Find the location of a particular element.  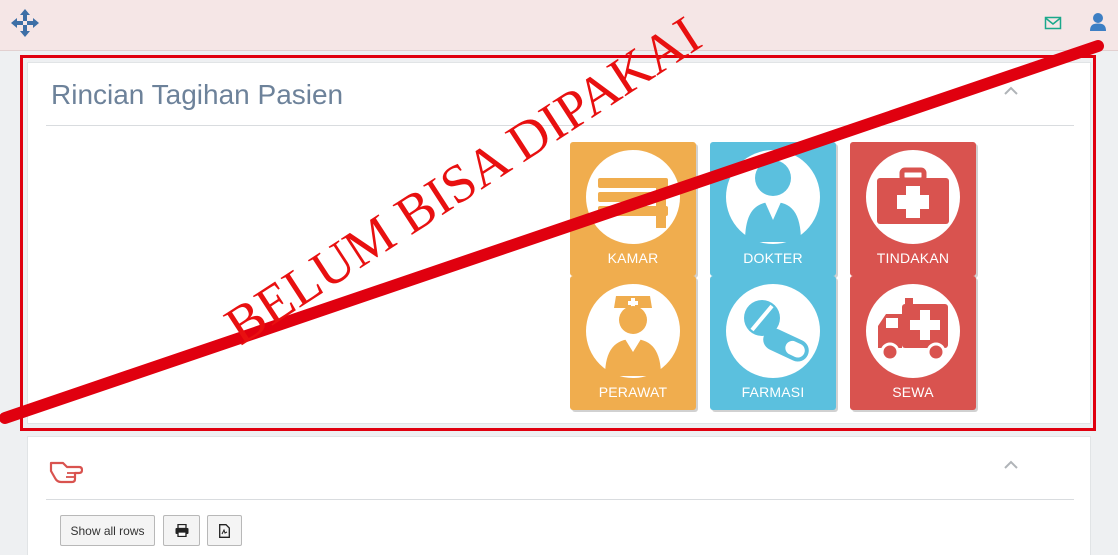

tile-label: DOKTER is located at coordinates (773, 258).